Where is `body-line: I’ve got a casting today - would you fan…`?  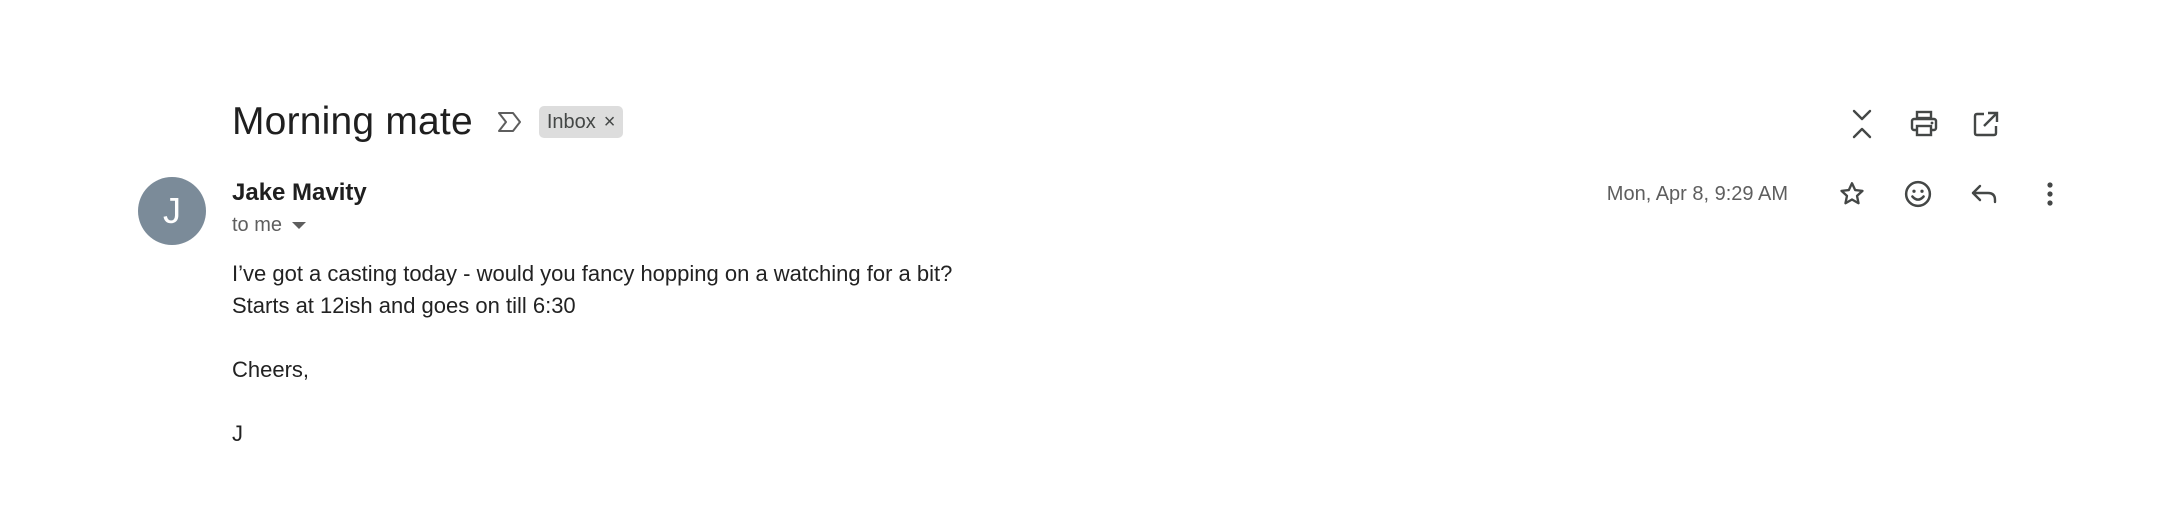
body-line: I’ve got a casting today - would you fan… is located at coordinates (592, 273).